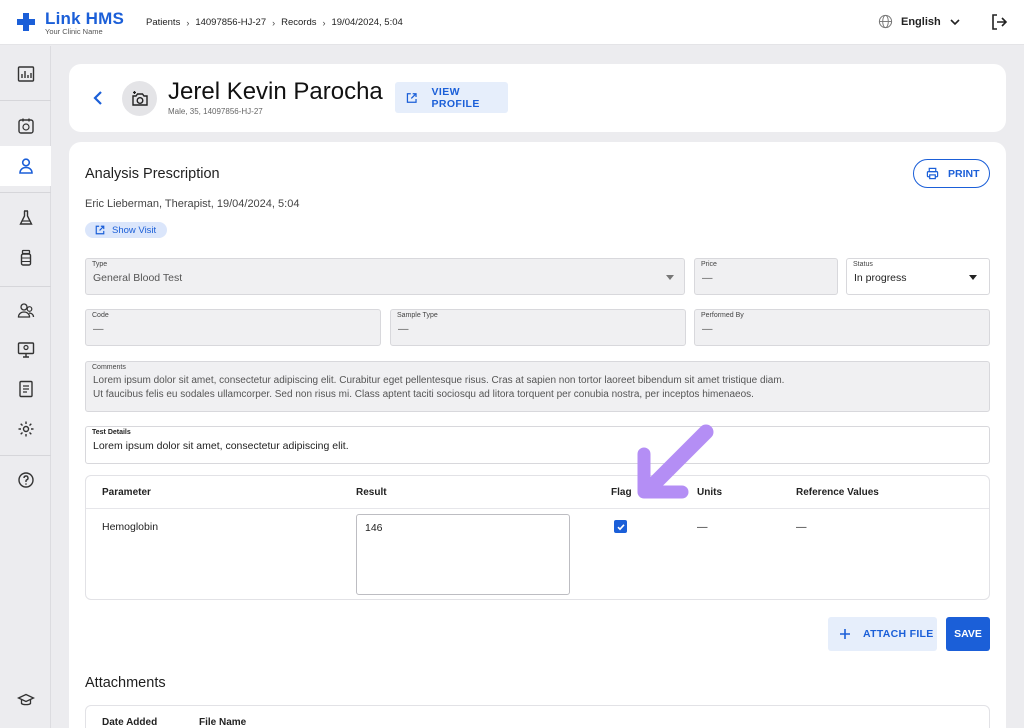 Image resolution: width=1024 pixels, height=728 pixels. I want to click on comments-label: Comments, so click(109, 367).